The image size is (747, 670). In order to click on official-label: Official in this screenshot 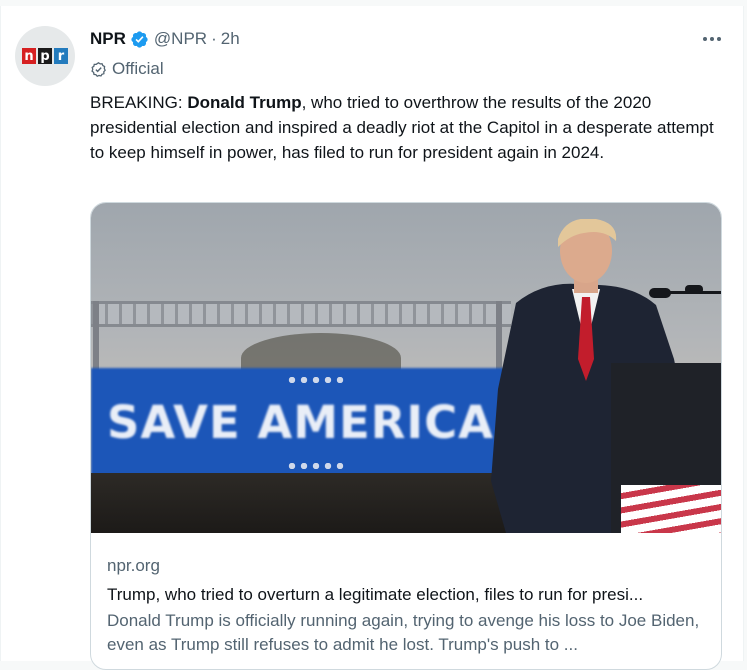, I will do `click(127, 69)`.